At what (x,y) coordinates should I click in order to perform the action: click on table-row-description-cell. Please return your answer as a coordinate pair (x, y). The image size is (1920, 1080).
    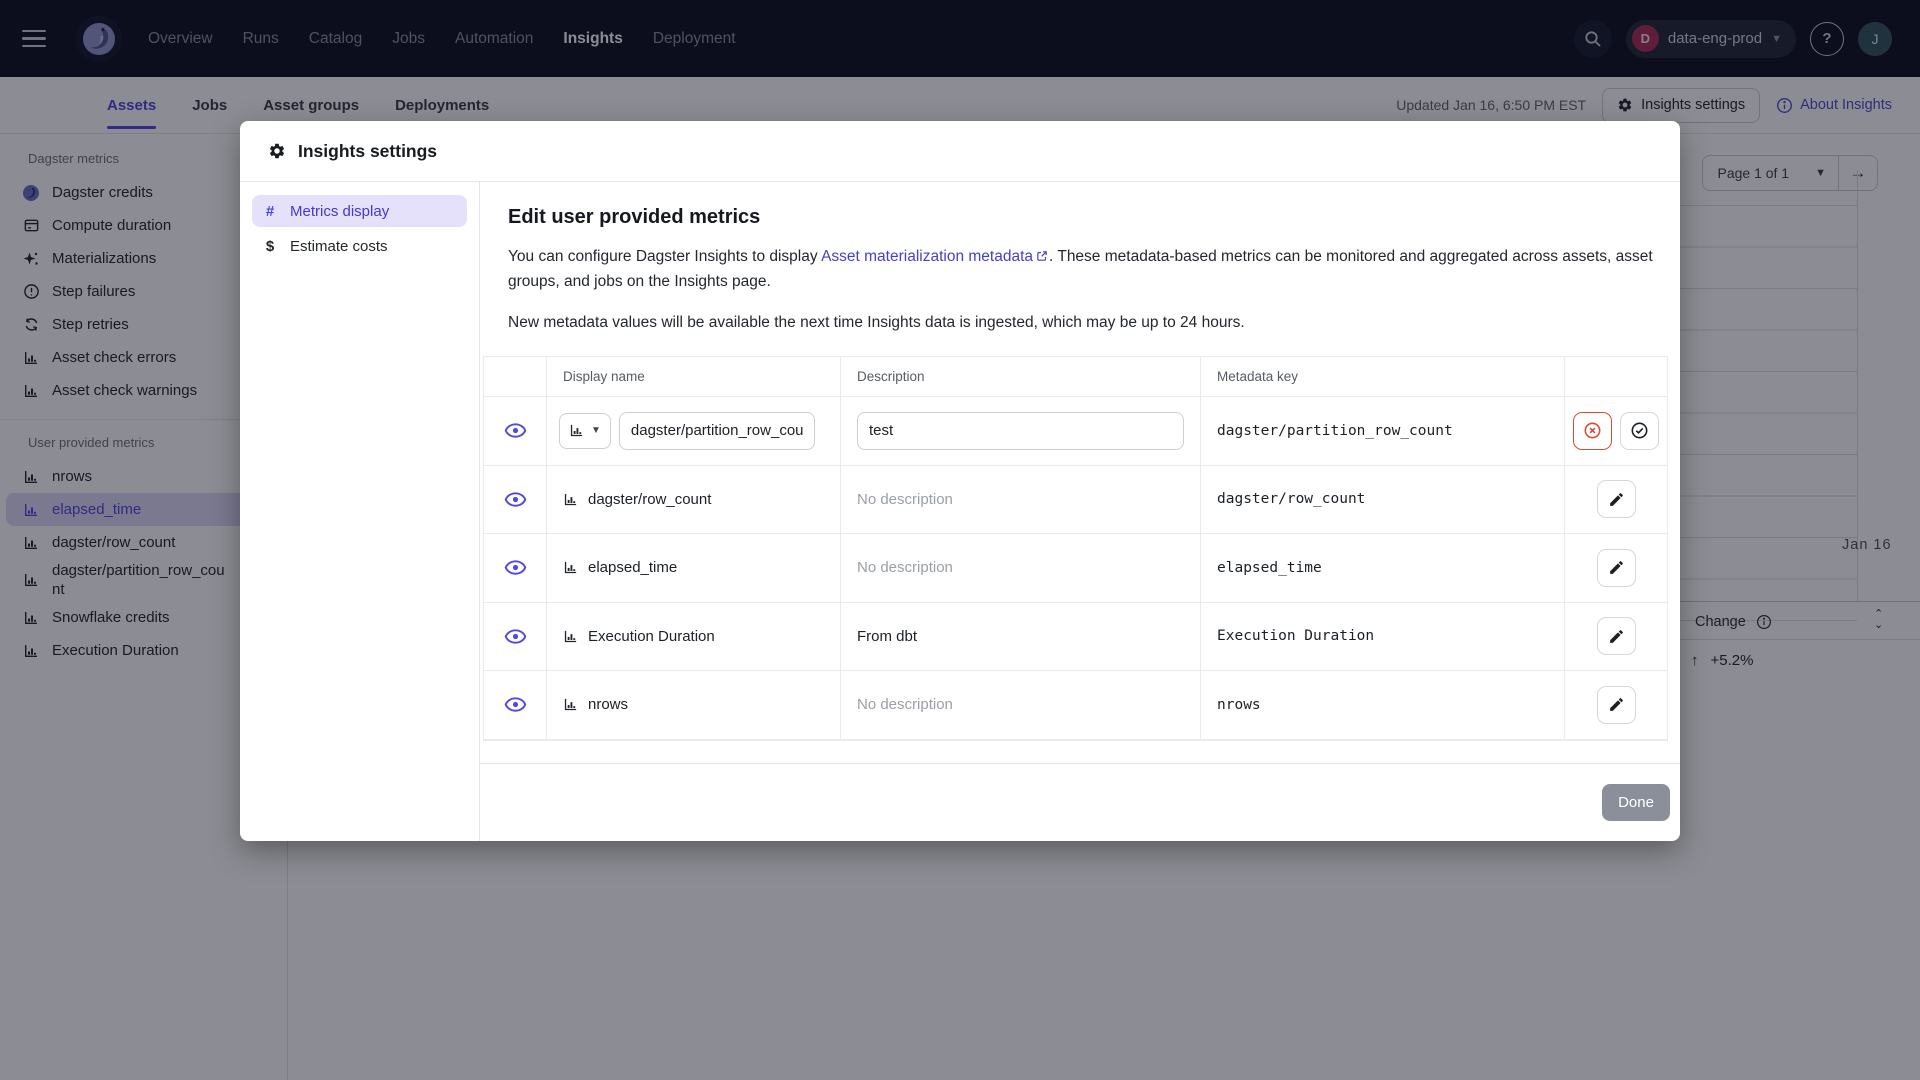
    Looking at the image, I should click on (1021, 431).